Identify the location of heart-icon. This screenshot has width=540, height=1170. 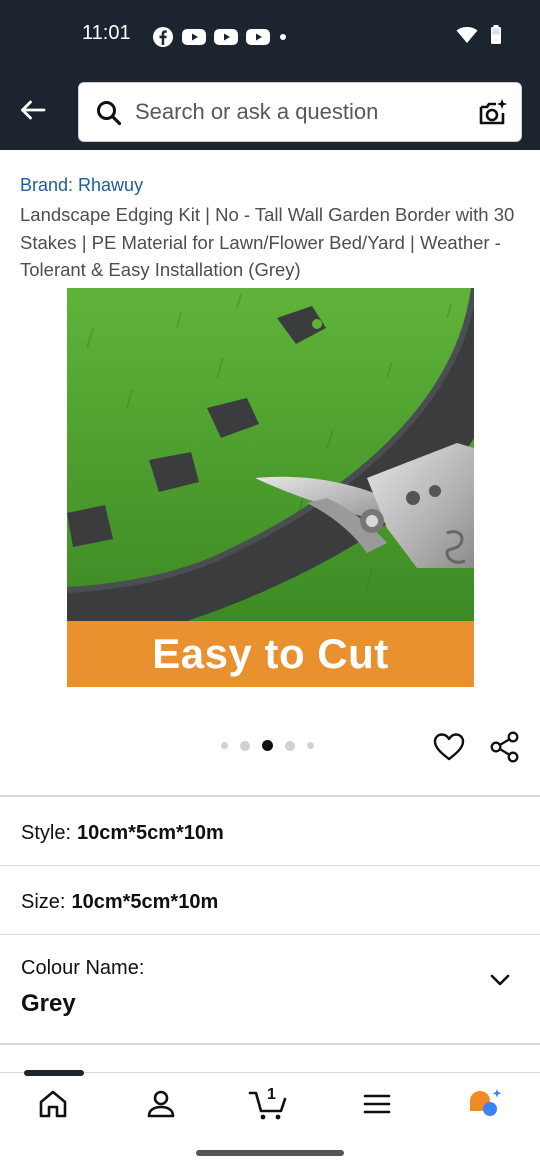
(449, 747).